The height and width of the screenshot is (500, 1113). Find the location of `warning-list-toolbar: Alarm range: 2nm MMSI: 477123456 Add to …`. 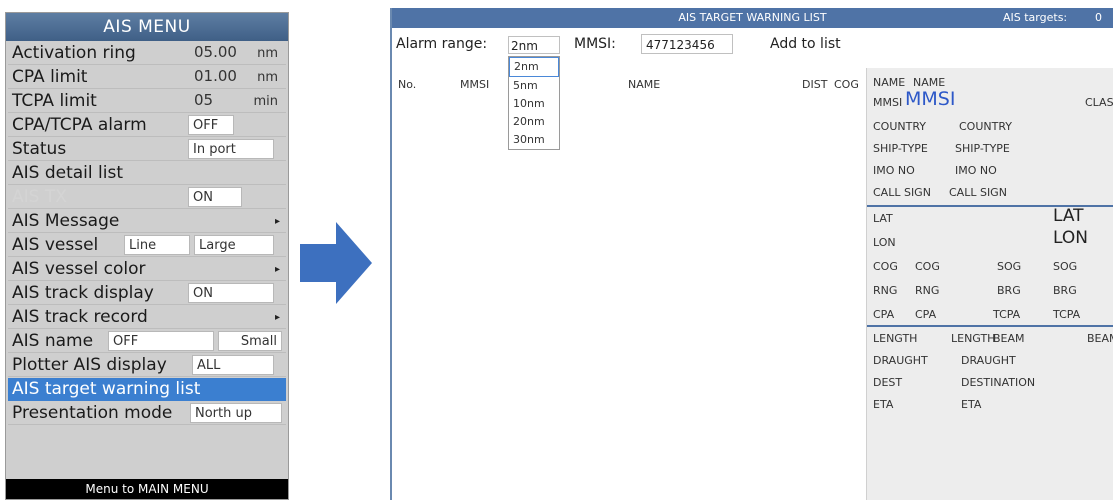

warning-list-toolbar: Alarm range: 2nm MMSI: 477123456 Add to … is located at coordinates (627, 46).